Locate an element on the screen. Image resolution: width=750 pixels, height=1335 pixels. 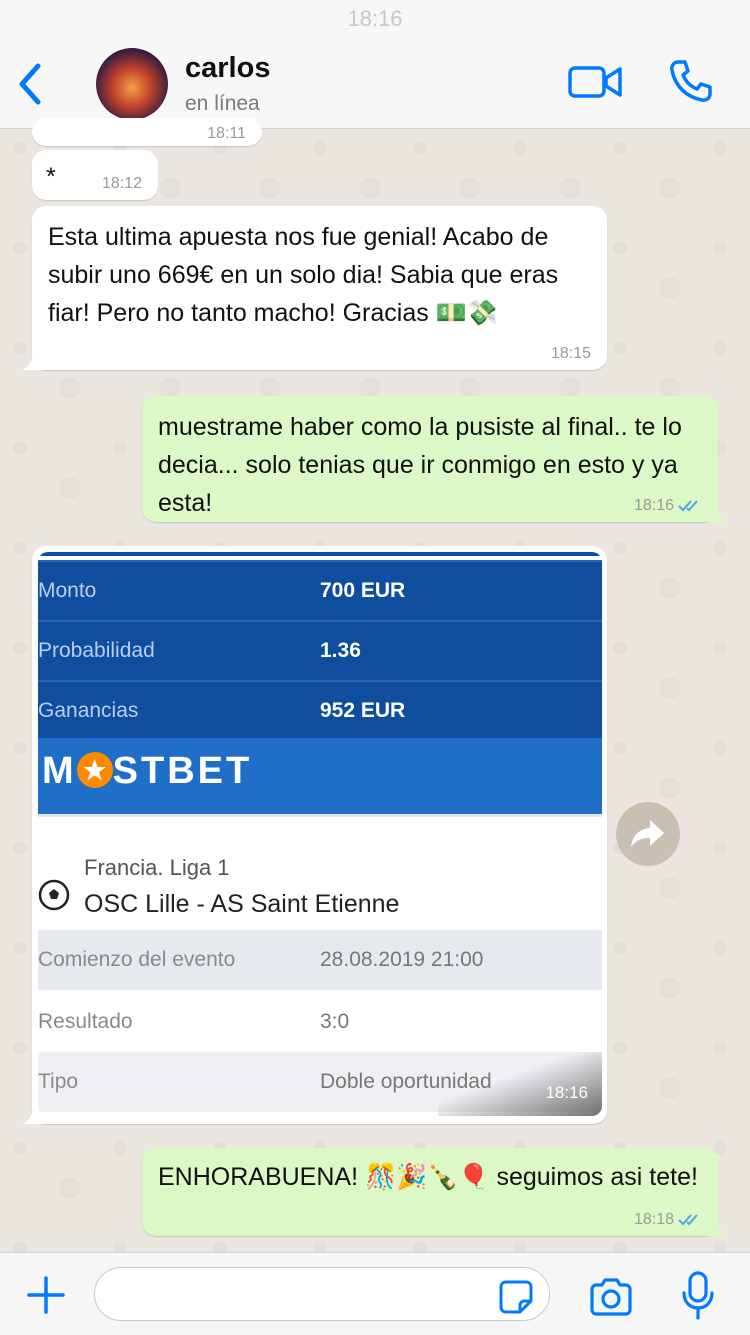
phone-icon is located at coordinates (691, 81).